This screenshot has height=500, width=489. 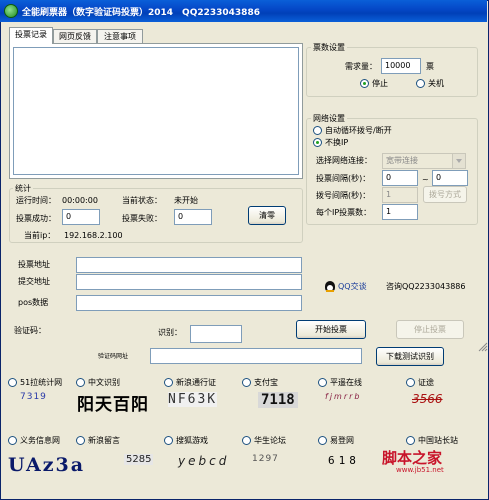 I want to click on no-ip-change-radio, so click(x=317, y=142).